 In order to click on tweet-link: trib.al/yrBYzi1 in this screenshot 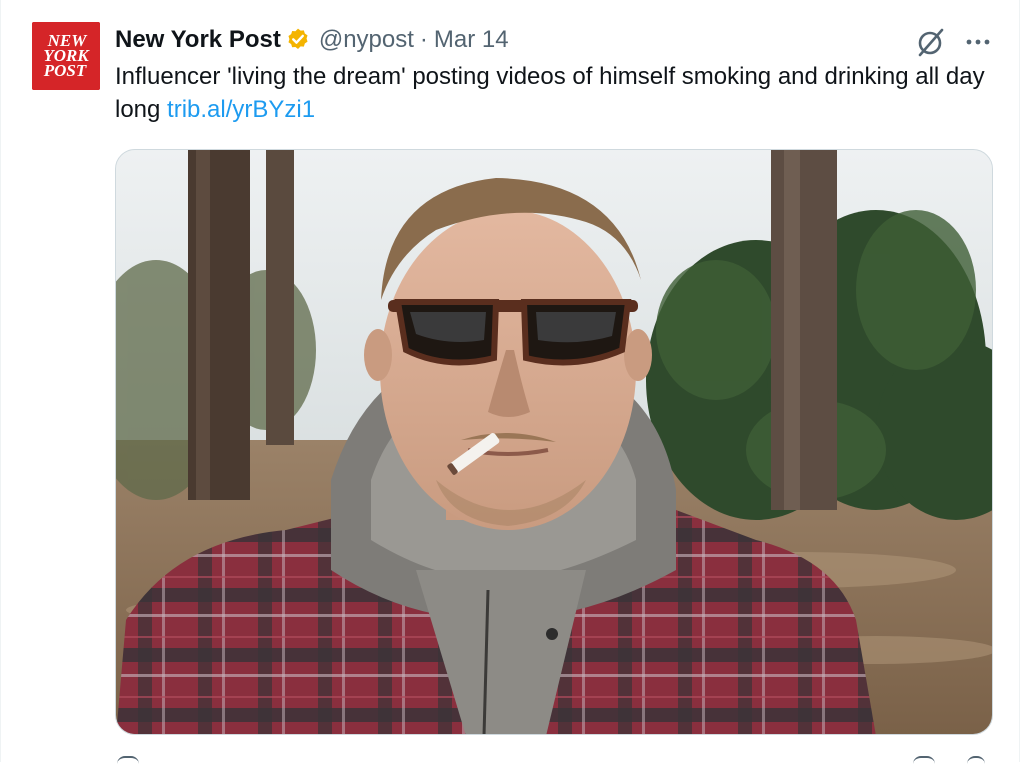, I will do `click(241, 109)`.